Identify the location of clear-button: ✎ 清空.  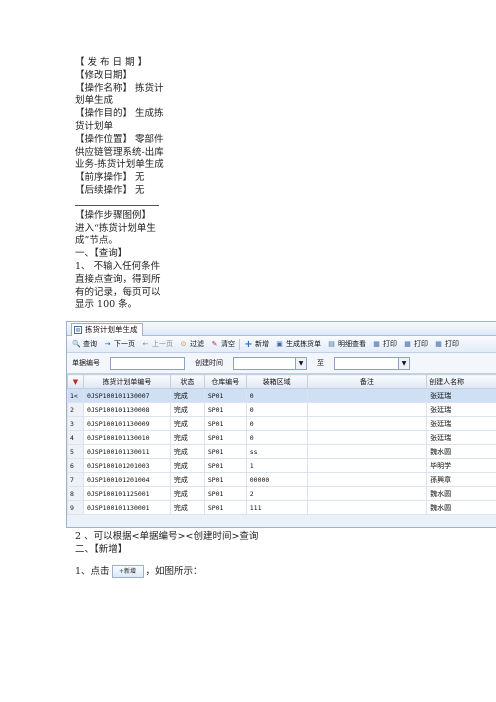
(222, 344).